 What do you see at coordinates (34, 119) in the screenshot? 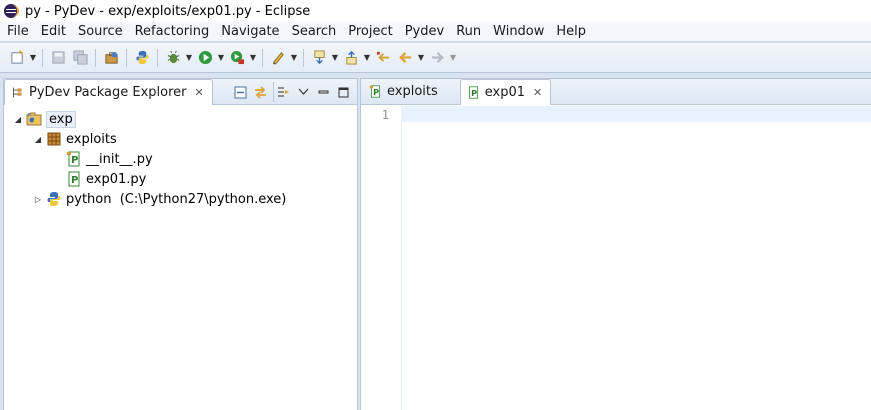
I see `pydev-project-icon: P` at bounding box center [34, 119].